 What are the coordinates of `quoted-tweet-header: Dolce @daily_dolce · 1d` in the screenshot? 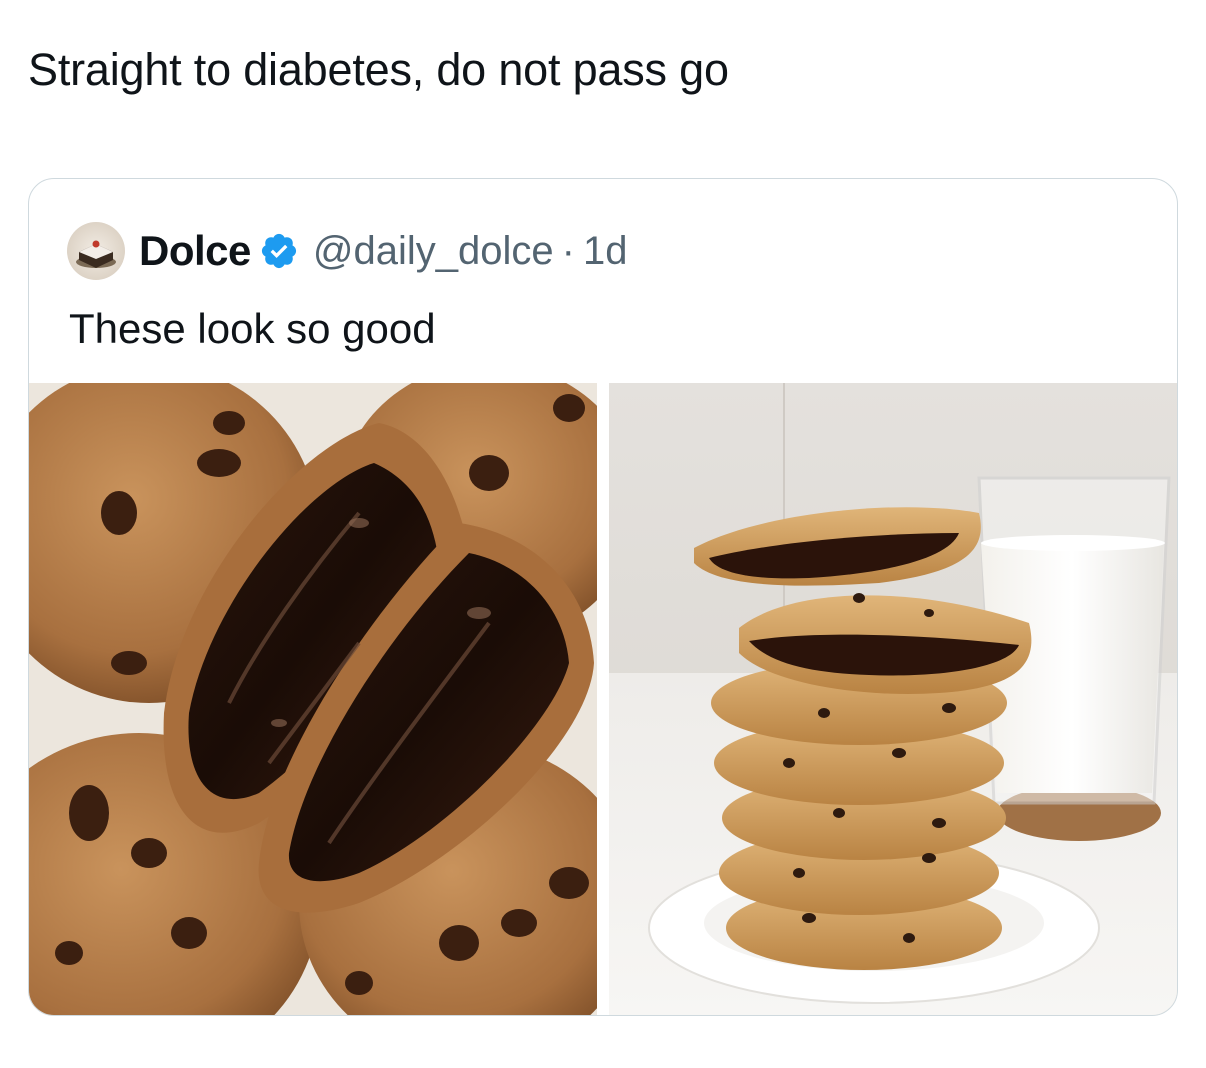 It's located at (347, 251).